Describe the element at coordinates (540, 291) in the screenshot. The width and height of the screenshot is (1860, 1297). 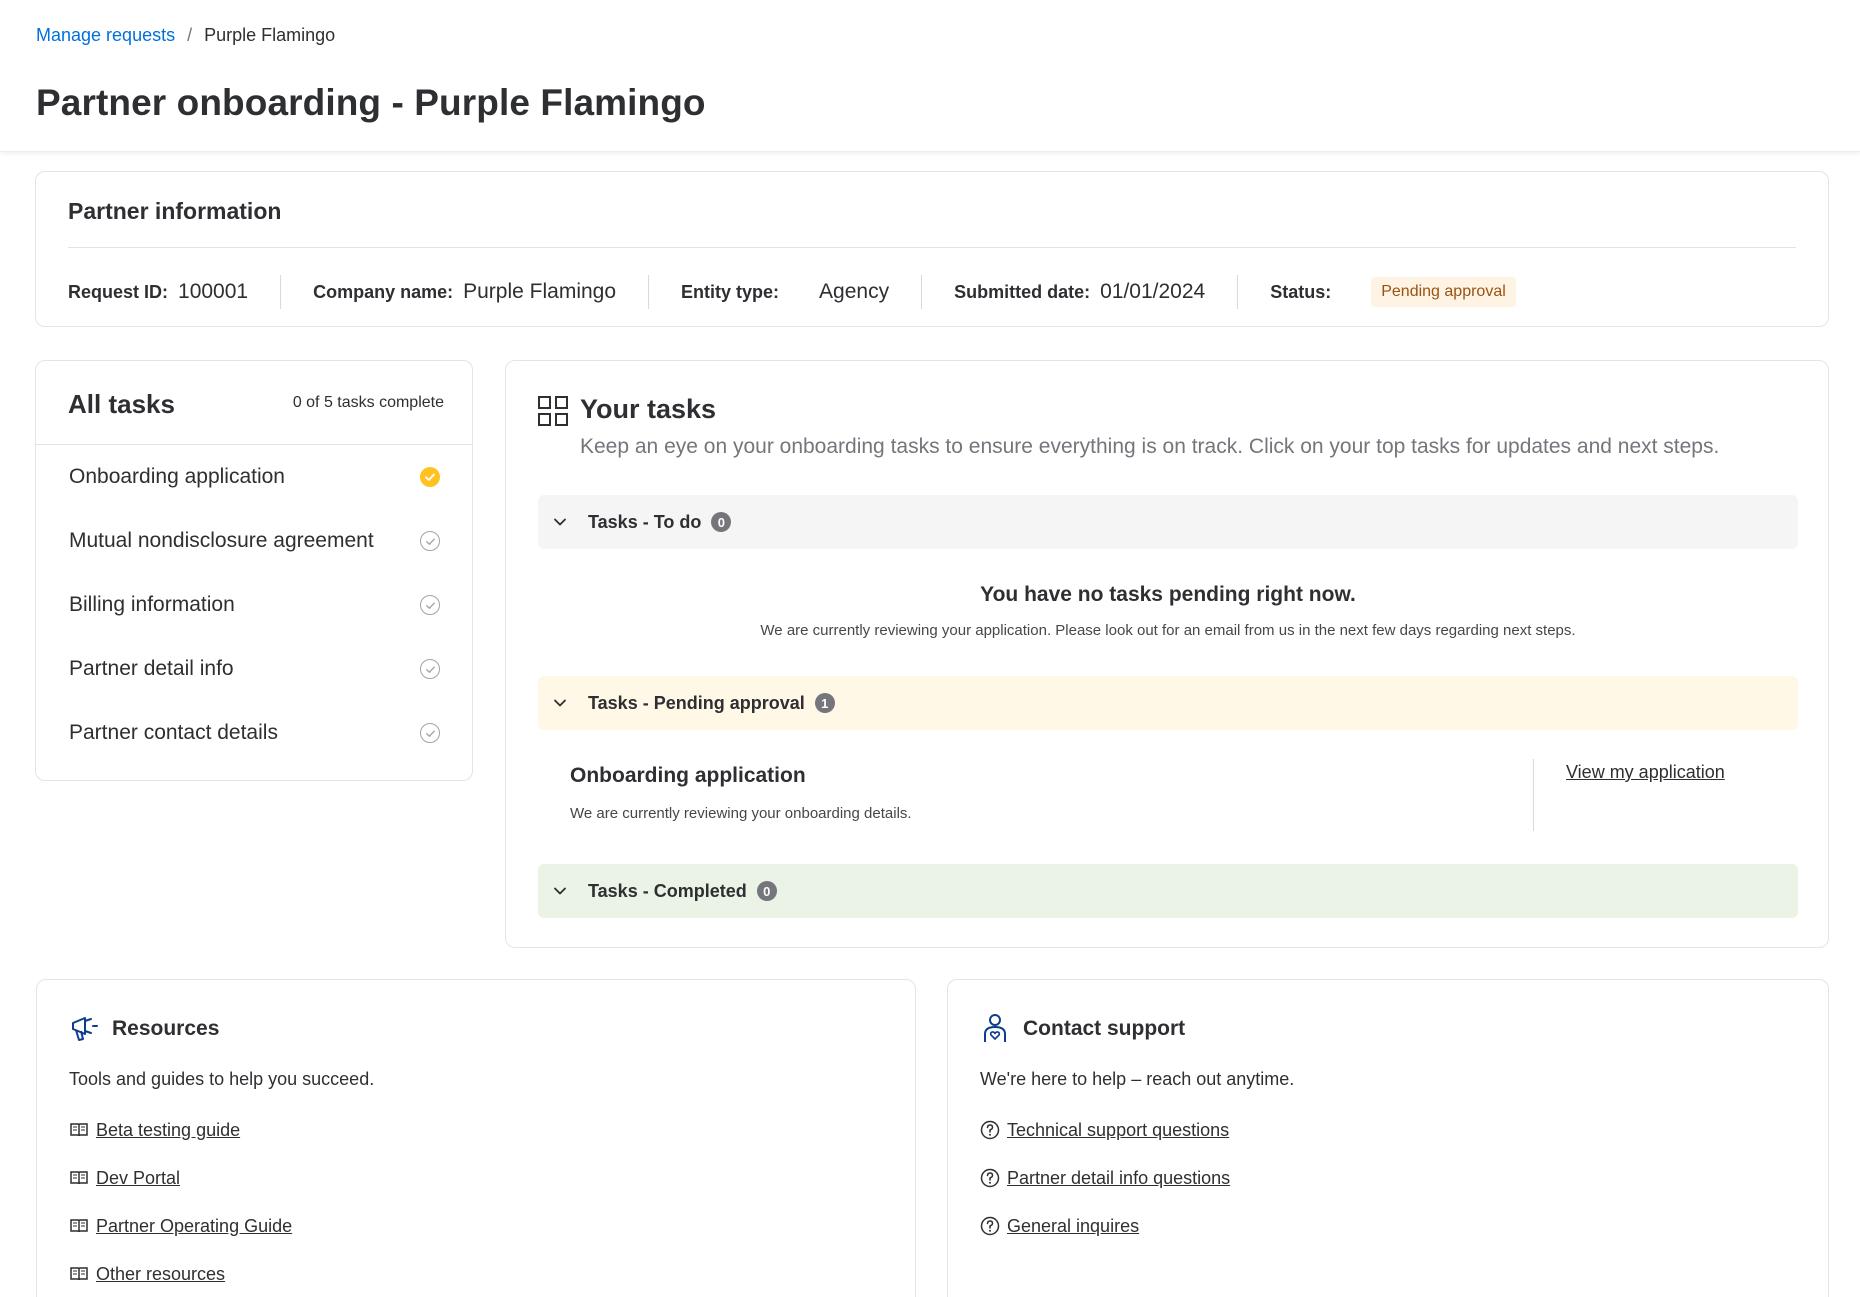
I see `company-name-value: Purple Flamingo` at that location.